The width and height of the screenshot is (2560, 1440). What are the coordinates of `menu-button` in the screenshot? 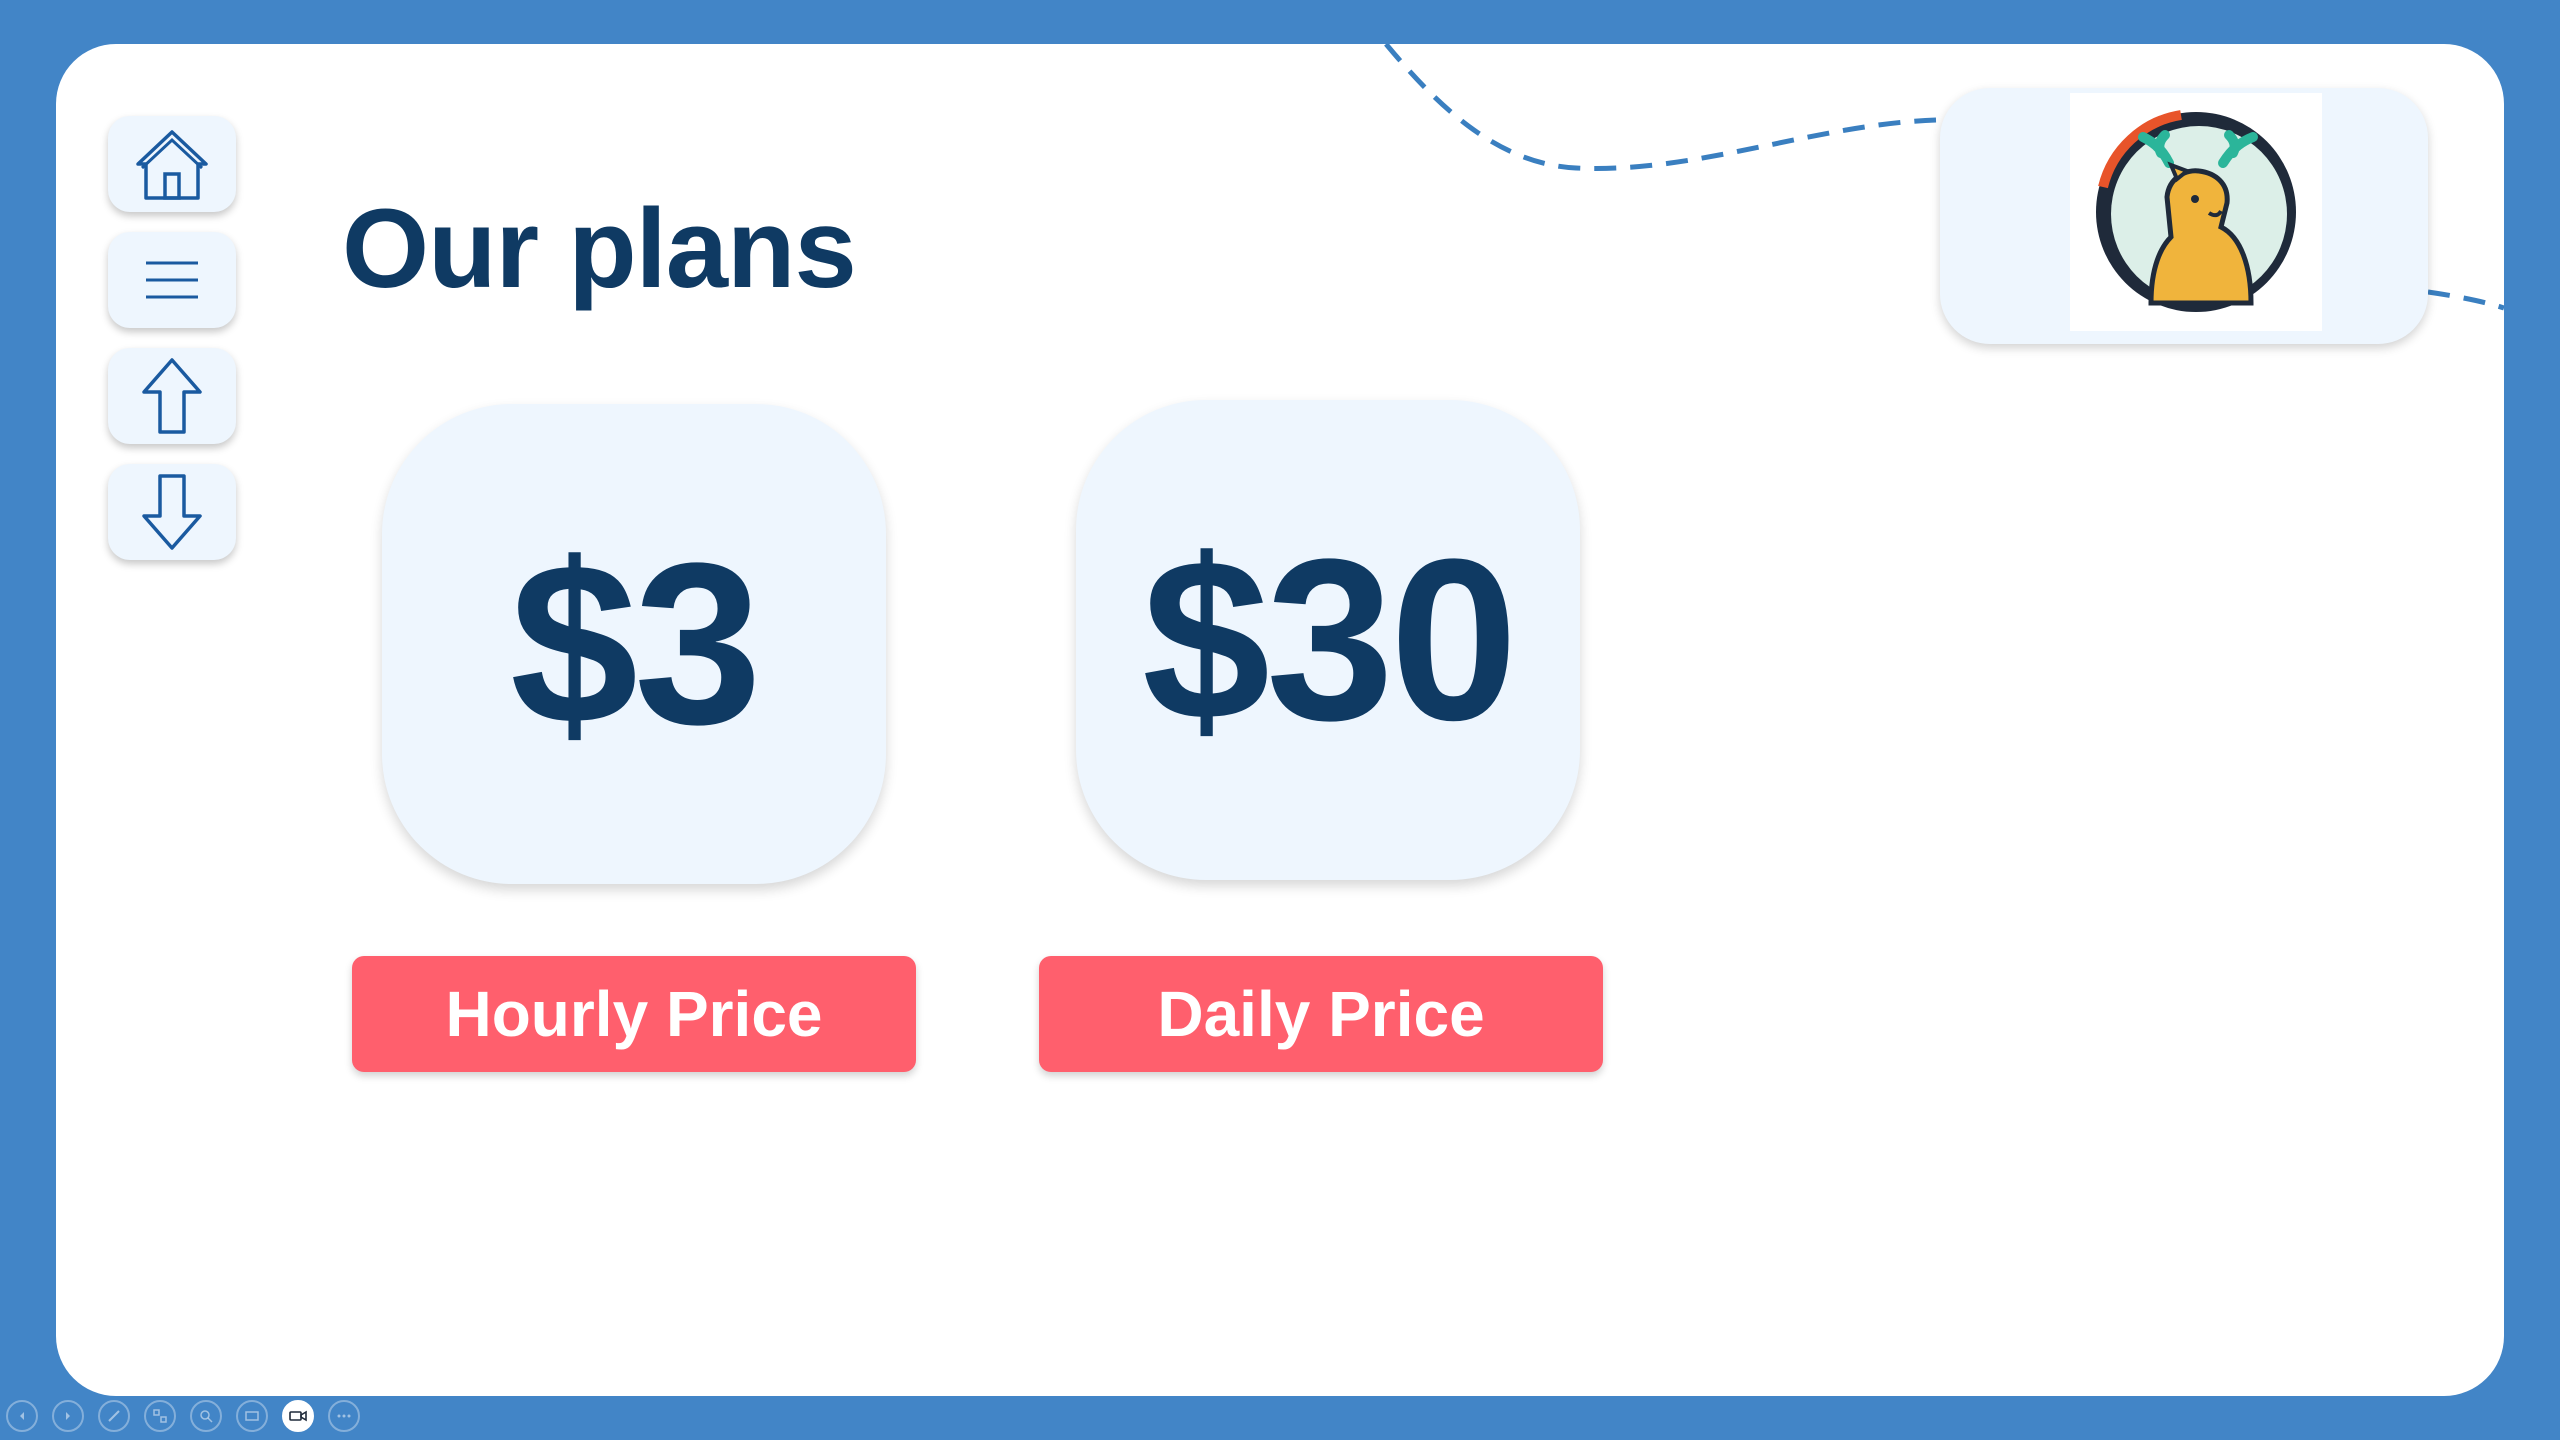 It's located at (172, 280).